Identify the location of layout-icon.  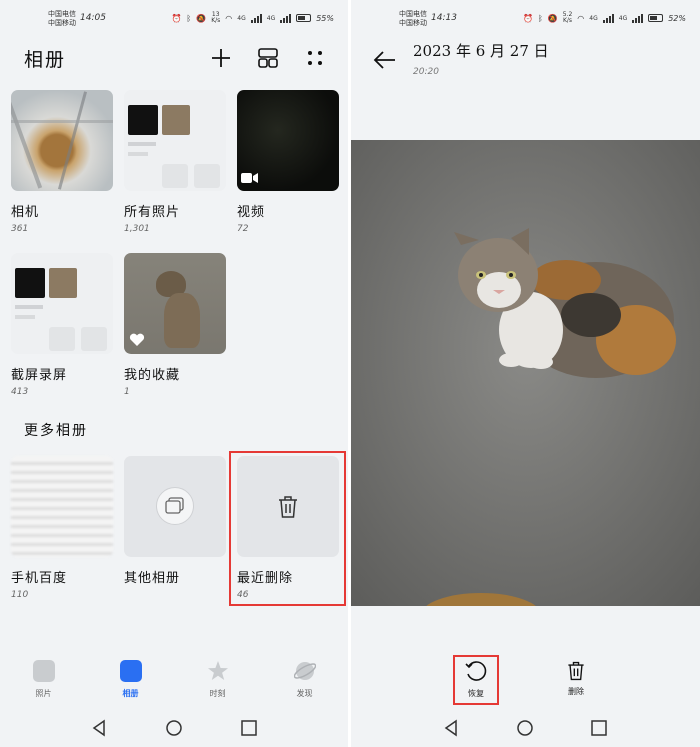
(268, 58).